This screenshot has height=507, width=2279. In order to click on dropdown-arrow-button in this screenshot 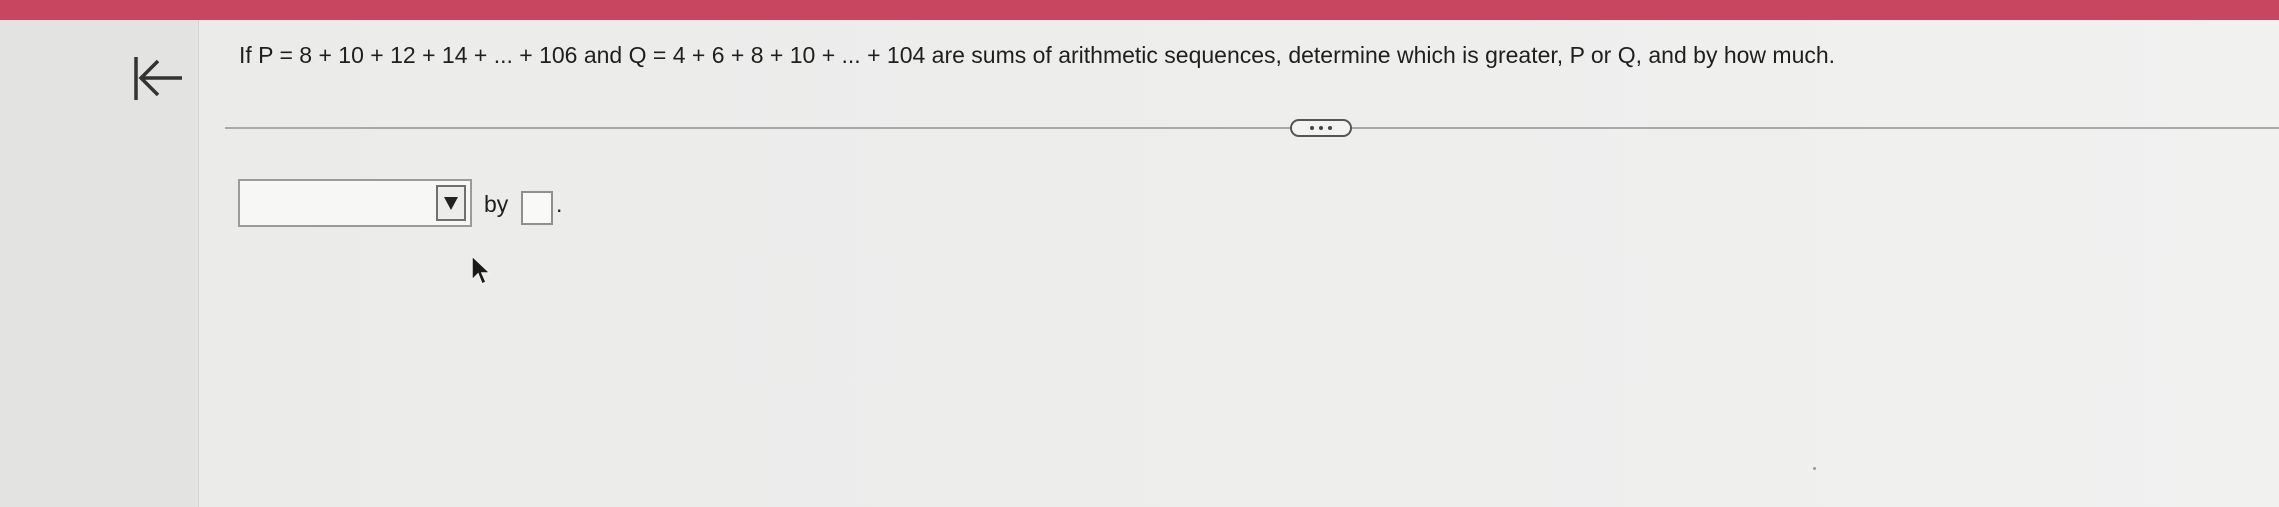, I will do `click(451, 203)`.